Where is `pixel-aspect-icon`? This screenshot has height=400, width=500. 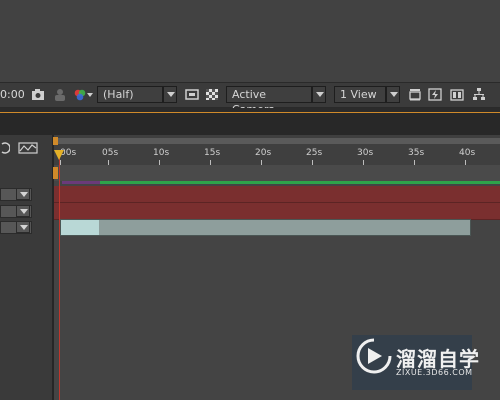
pixel-aspect-icon is located at coordinates (415, 94).